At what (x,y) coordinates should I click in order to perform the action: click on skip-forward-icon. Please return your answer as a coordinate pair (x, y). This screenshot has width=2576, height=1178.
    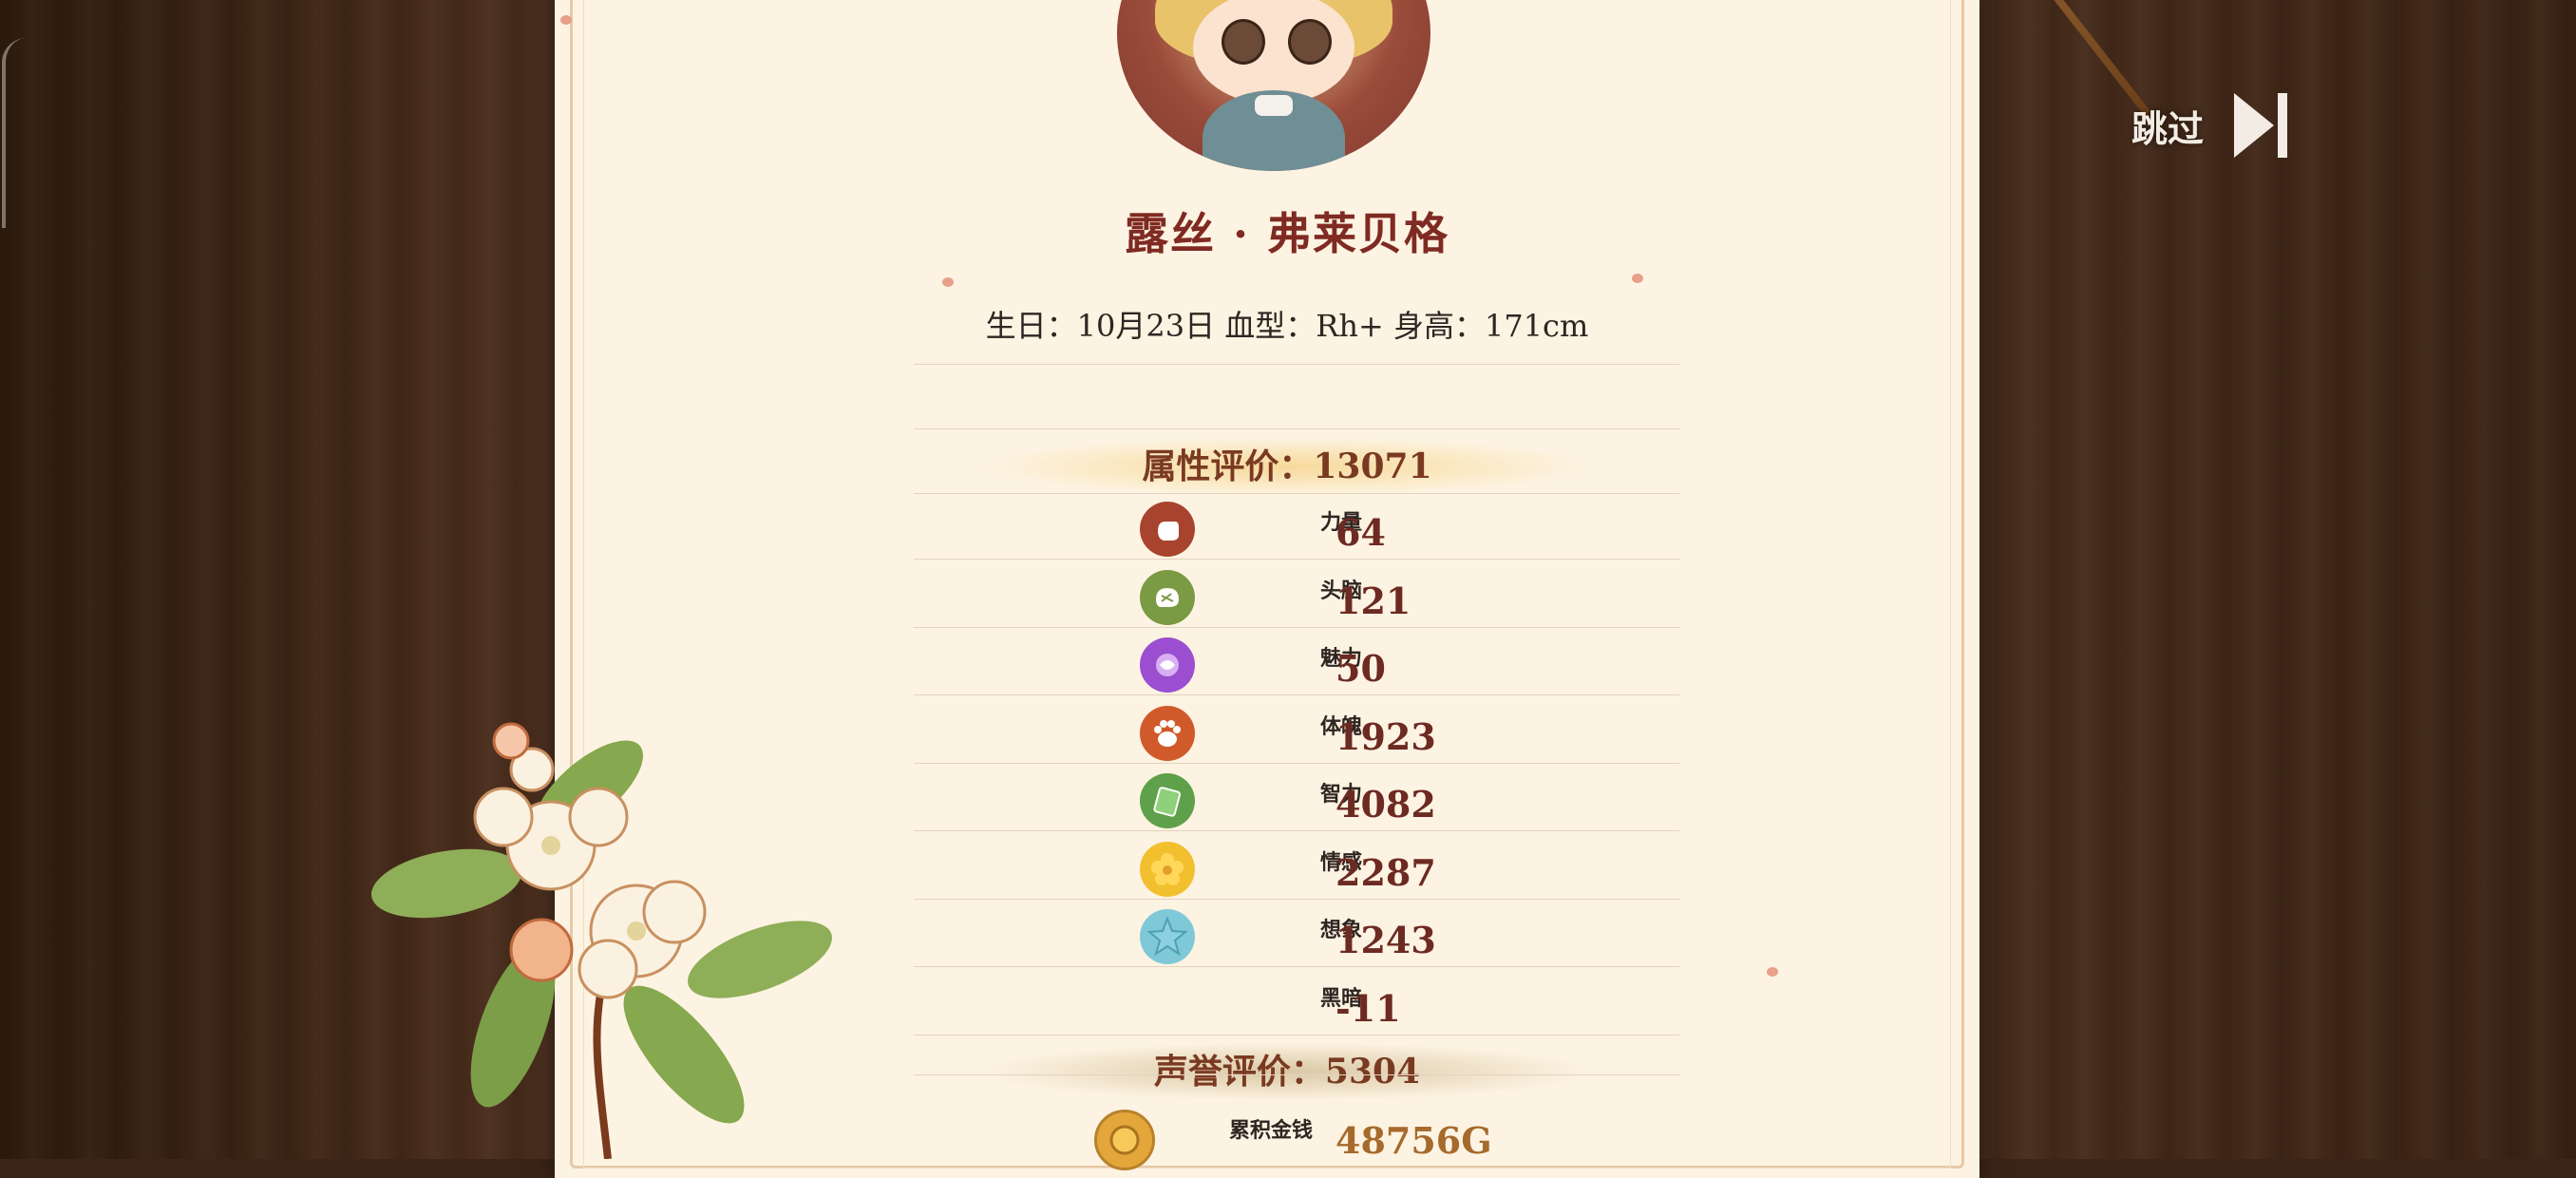
    Looking at the image, I should click on (2261, 125).